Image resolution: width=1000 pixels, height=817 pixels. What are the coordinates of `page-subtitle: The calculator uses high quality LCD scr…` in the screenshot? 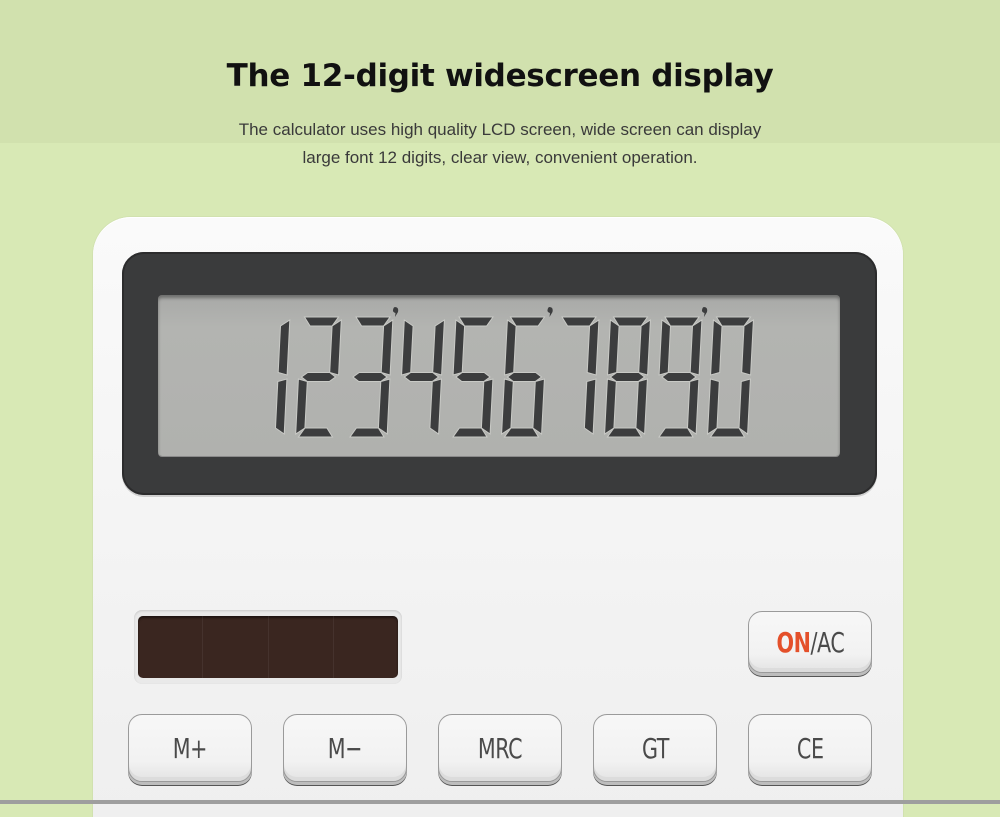 It's located at (500, 144).